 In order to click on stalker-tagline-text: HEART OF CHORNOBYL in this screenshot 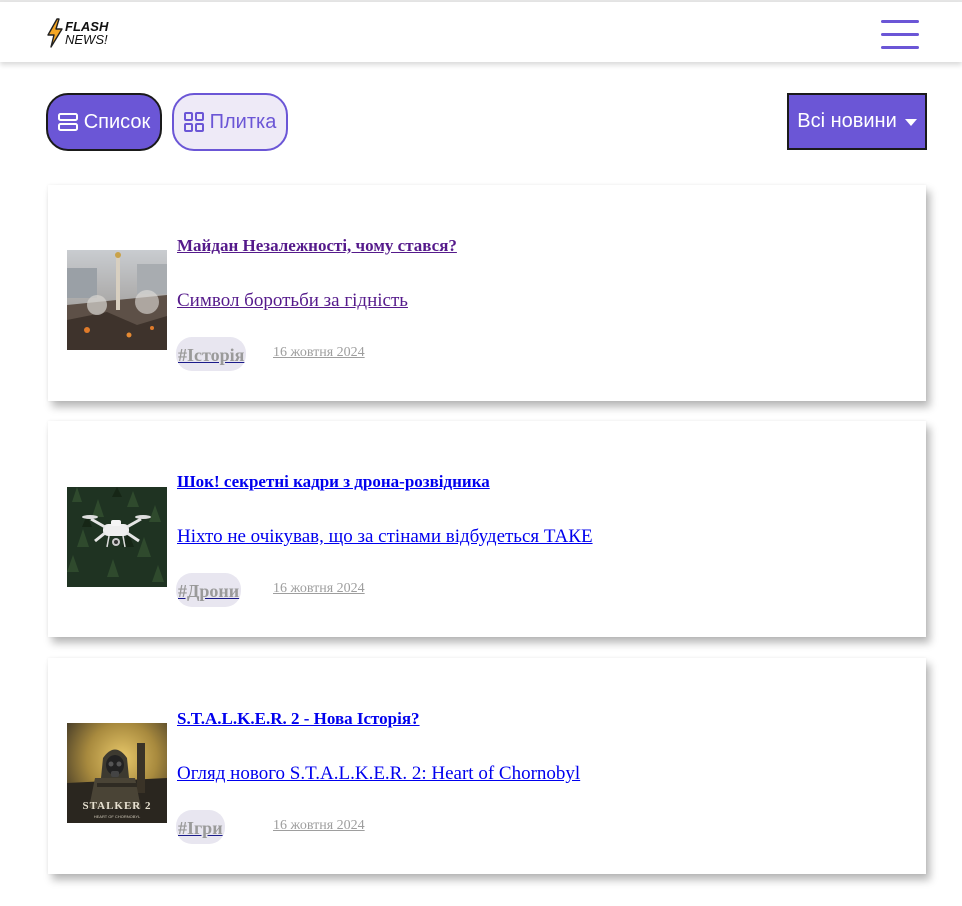, I will do `click(117, 816)`.